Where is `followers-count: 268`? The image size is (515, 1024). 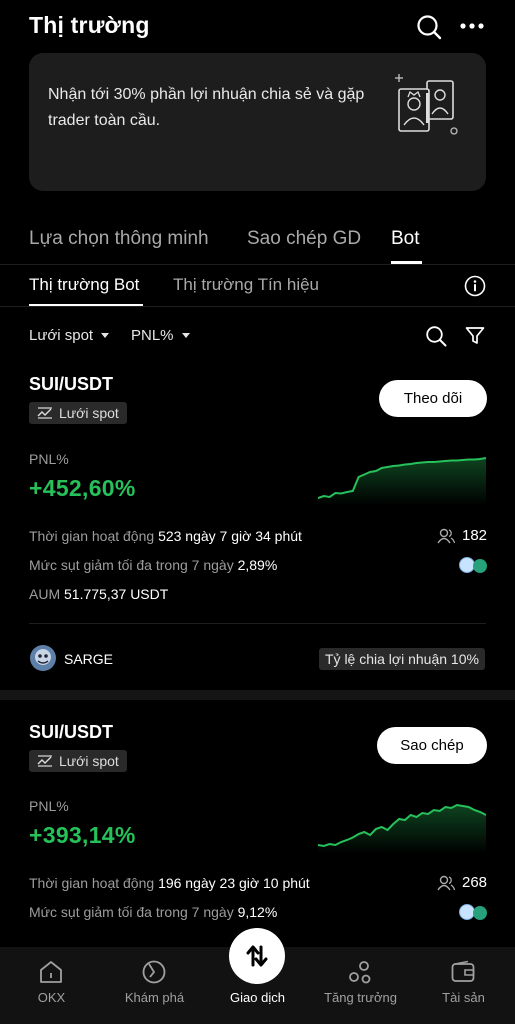
followers-count: 268 is located at coordinates (475, 882).